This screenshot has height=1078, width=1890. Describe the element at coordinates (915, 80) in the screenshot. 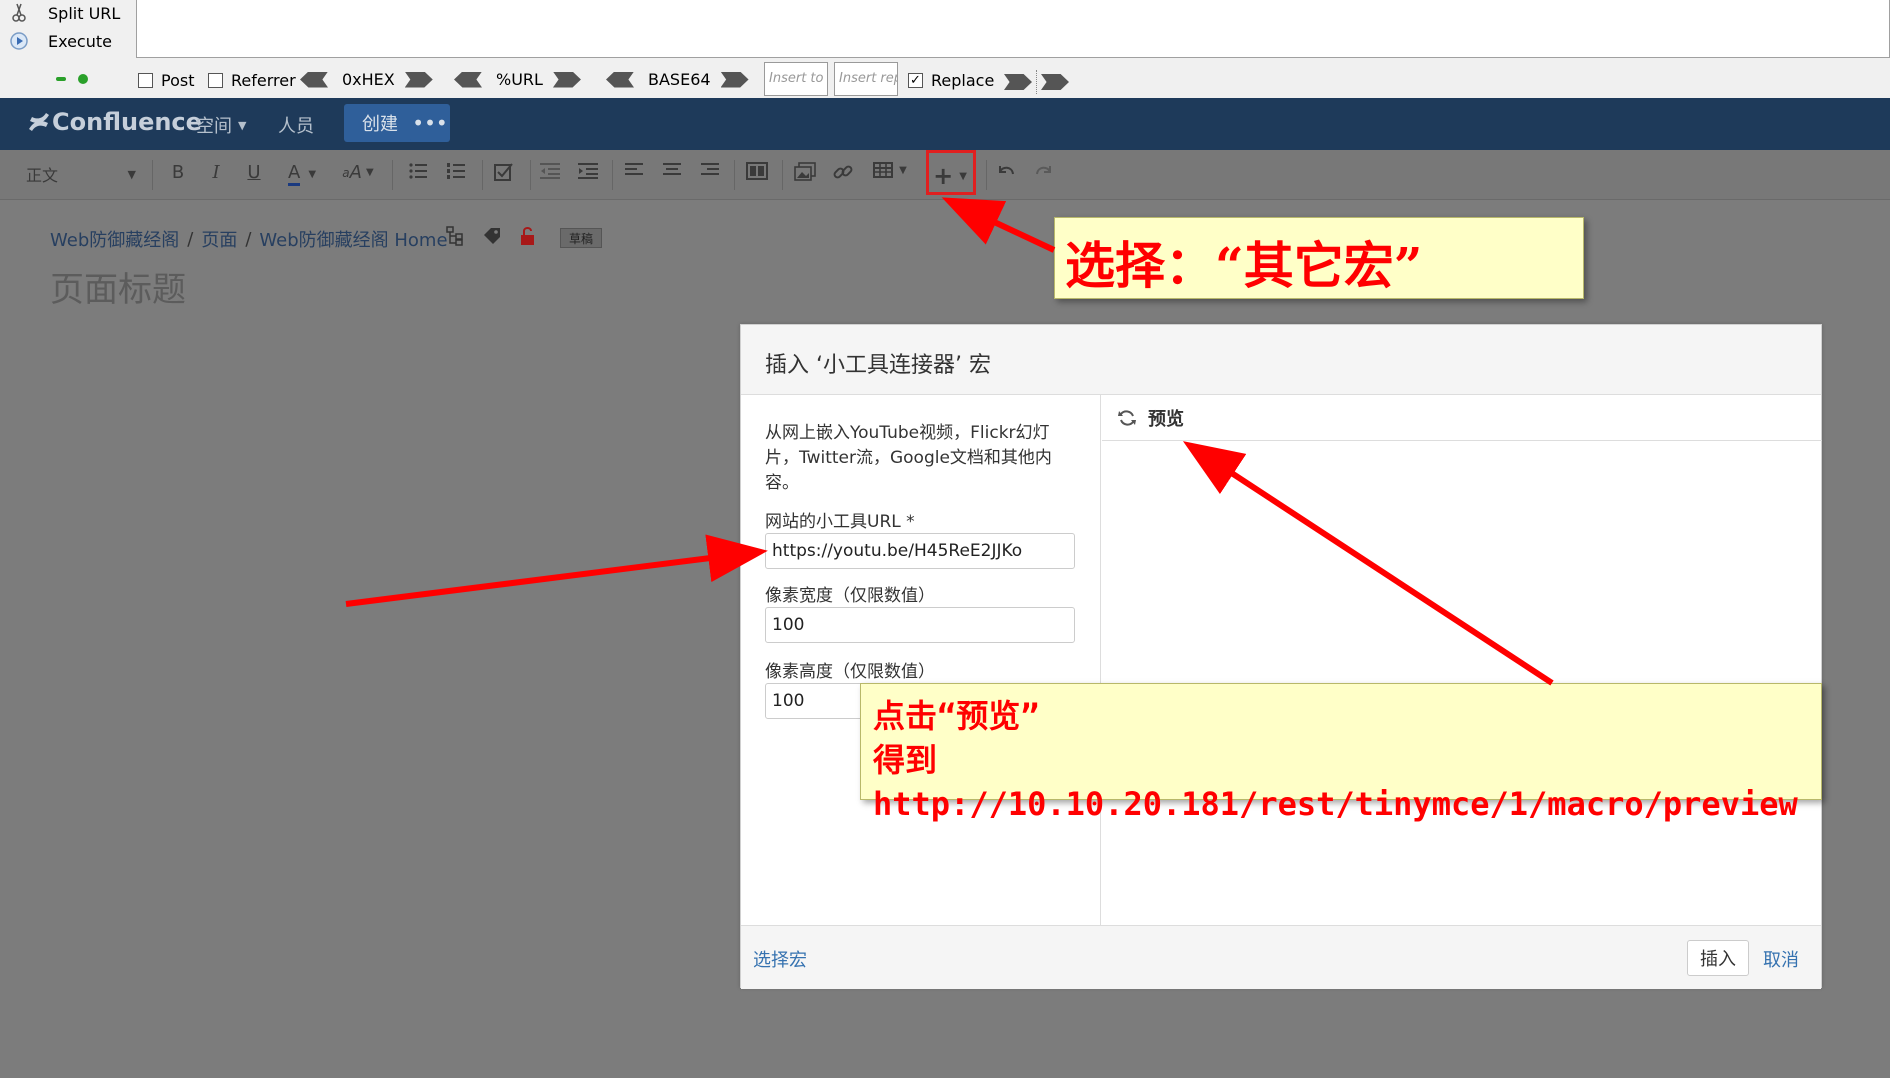

I see `replace-checkbox-box: ✓` at that location.